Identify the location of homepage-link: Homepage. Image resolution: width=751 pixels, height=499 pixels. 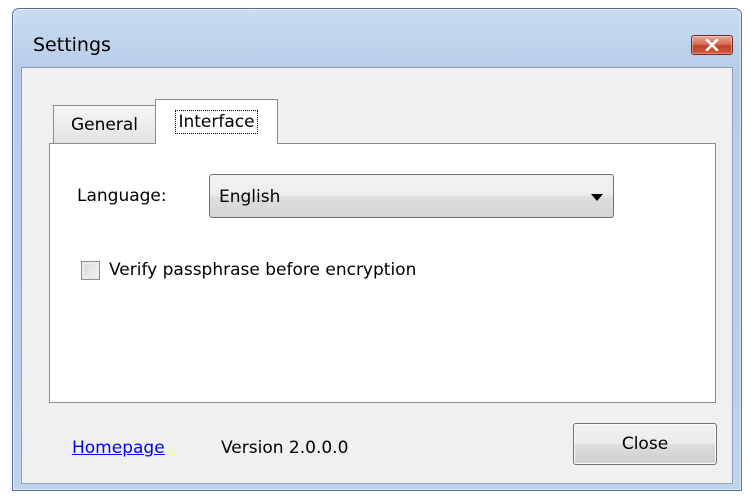
(118, 448).